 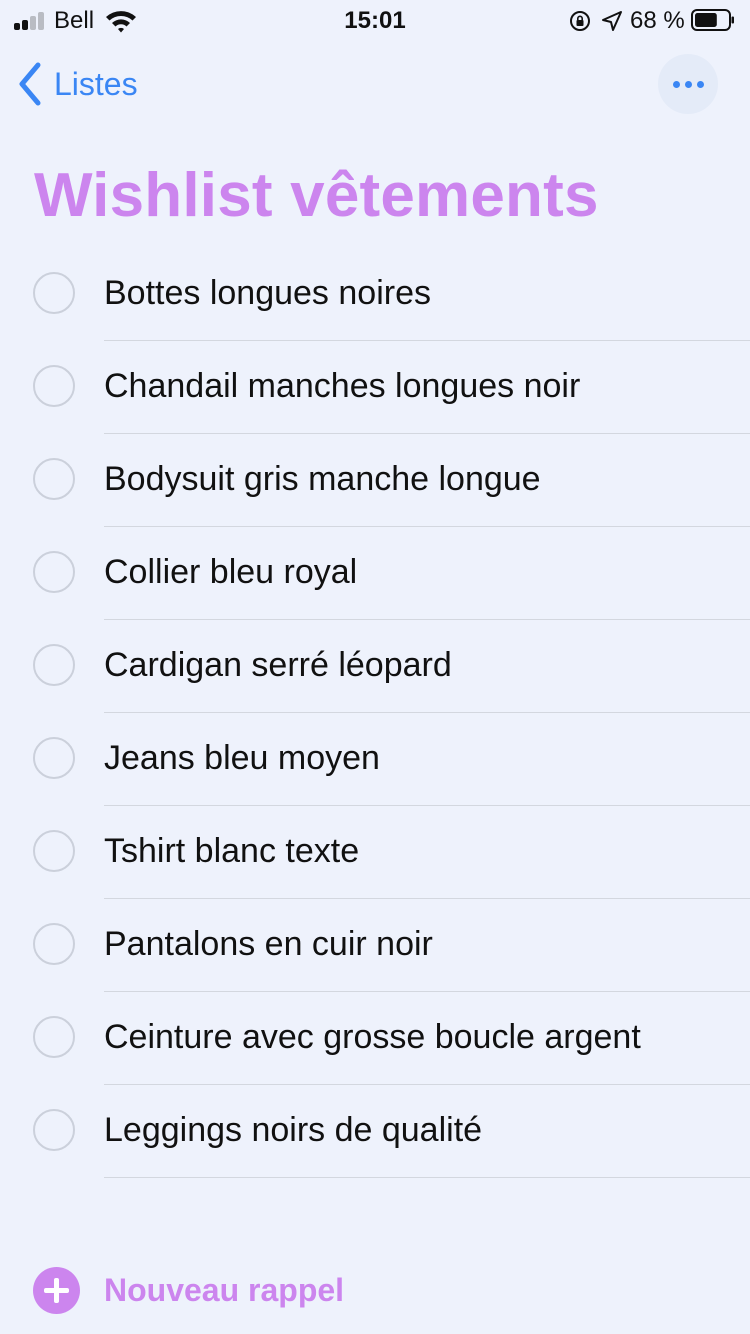 I want to click on list-item: Bottes longues noires, so click(x=375, y=294).